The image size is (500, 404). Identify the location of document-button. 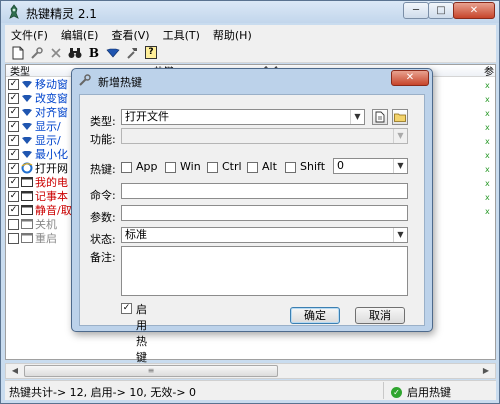
(380, 117).